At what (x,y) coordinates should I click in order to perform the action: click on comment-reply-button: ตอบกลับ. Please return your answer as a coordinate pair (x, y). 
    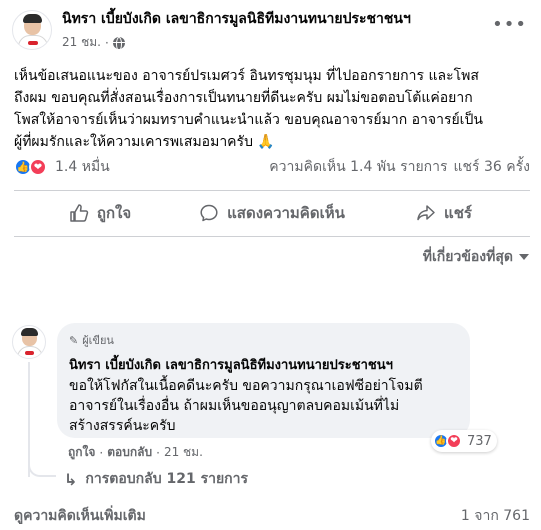
    Looking at the image, I should click on (129, 452).